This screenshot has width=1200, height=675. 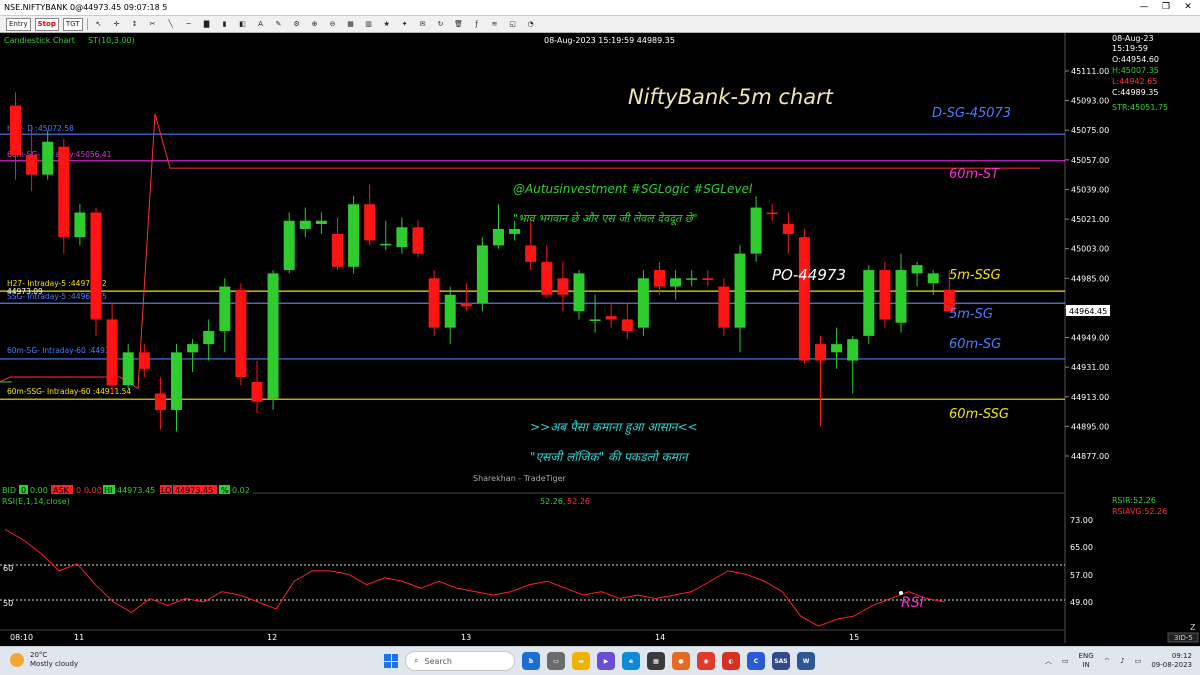 What do you see at coordinates (153, 24) in the screenshot?
I see `tools-icon: ✂` at bounding box center [153, 24].